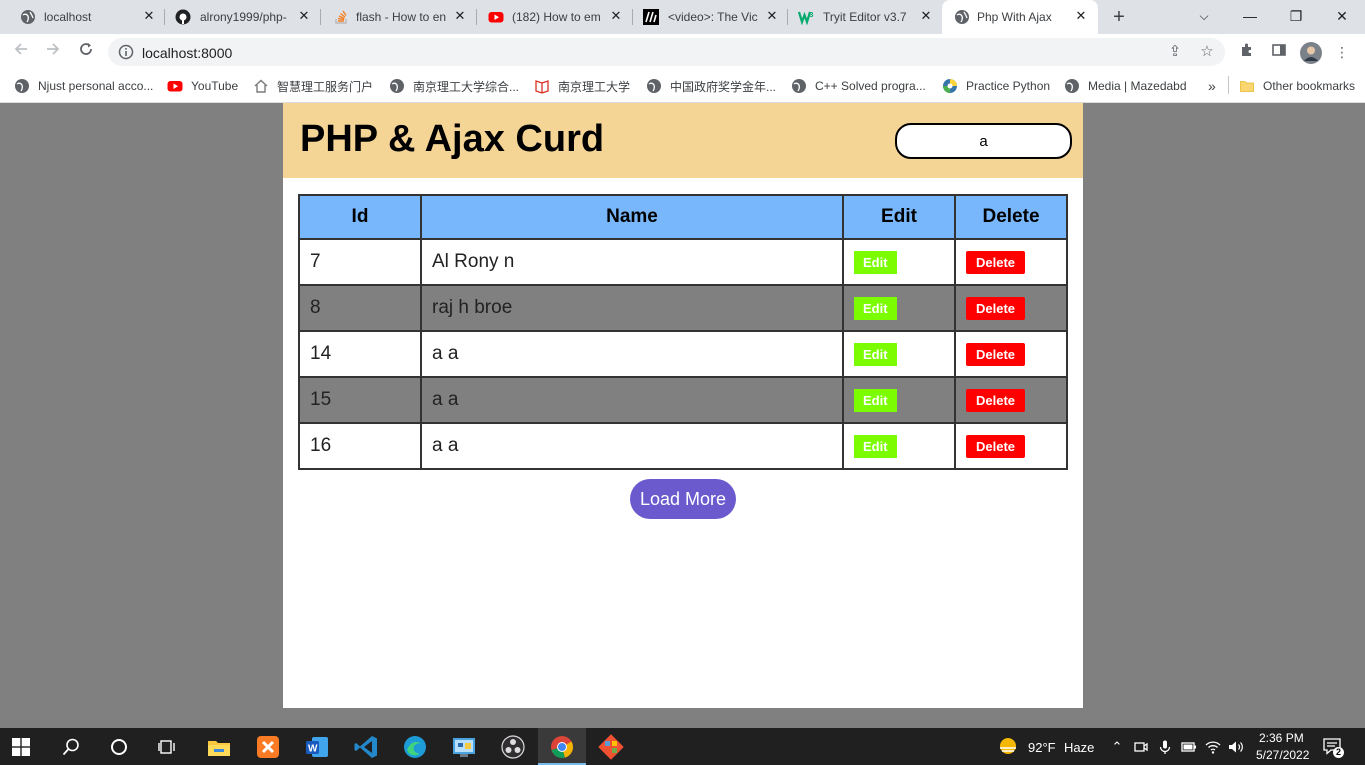 Image resolution: width=1365 pixels, height=765 pixels. I want to click on search-input, so click(983, 141).